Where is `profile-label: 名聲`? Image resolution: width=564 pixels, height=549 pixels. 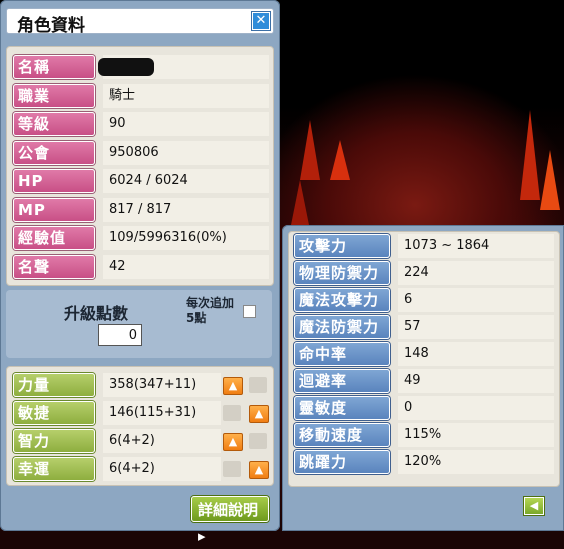
profile-label: 名聲 is located at coordinates (54, 266).